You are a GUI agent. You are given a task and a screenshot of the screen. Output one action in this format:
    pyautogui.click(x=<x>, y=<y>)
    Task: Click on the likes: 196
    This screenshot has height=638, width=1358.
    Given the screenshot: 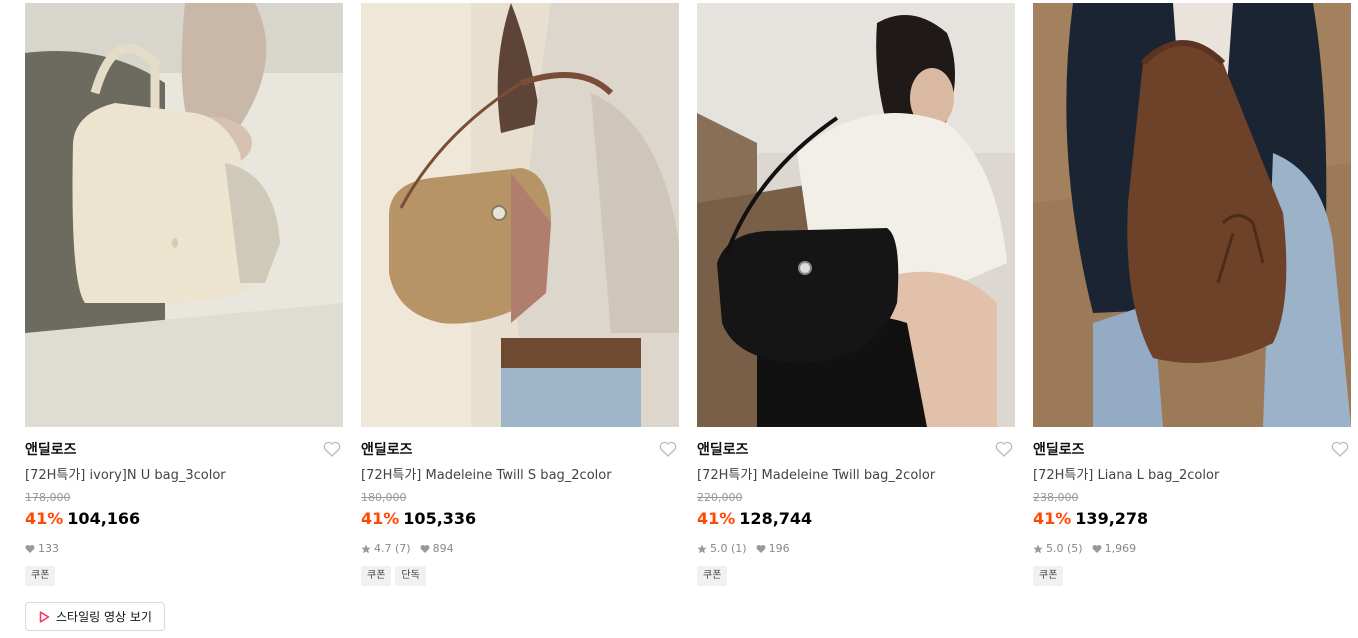 What is the action you would take?
    pyautogui.click(x=773, y=549)
    